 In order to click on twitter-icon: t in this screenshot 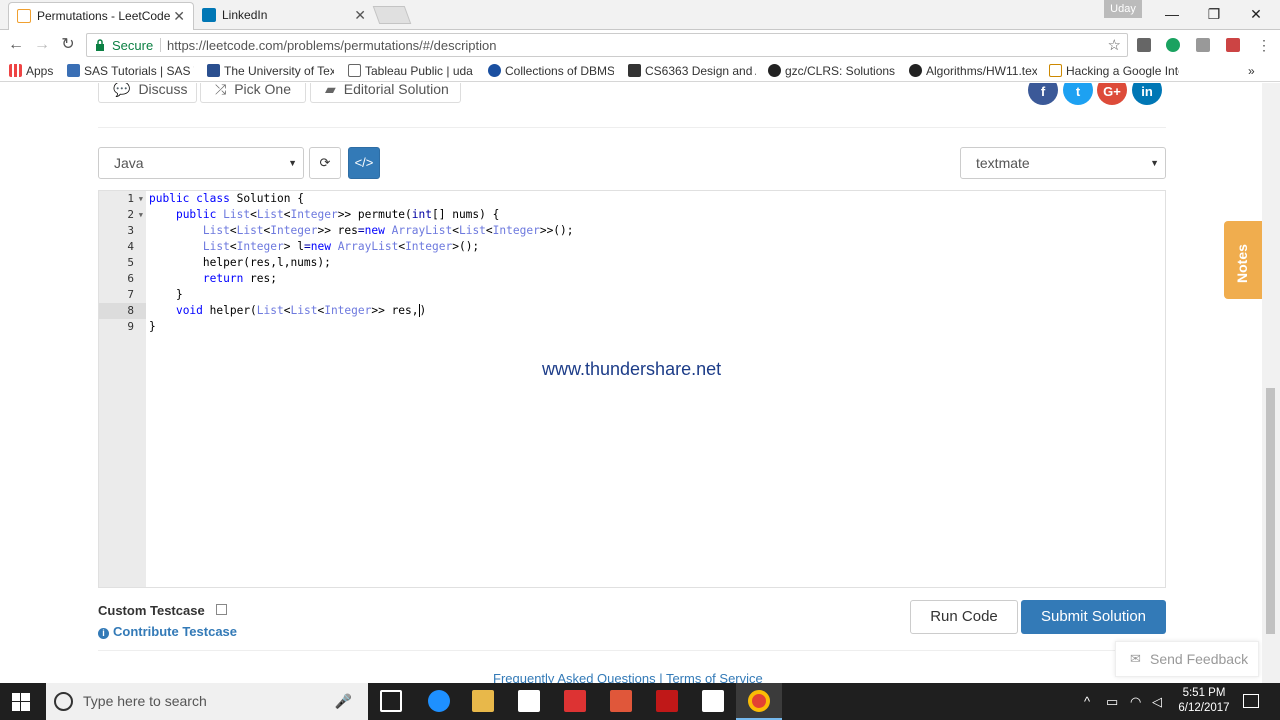, I will do `click(1078, 94)`.